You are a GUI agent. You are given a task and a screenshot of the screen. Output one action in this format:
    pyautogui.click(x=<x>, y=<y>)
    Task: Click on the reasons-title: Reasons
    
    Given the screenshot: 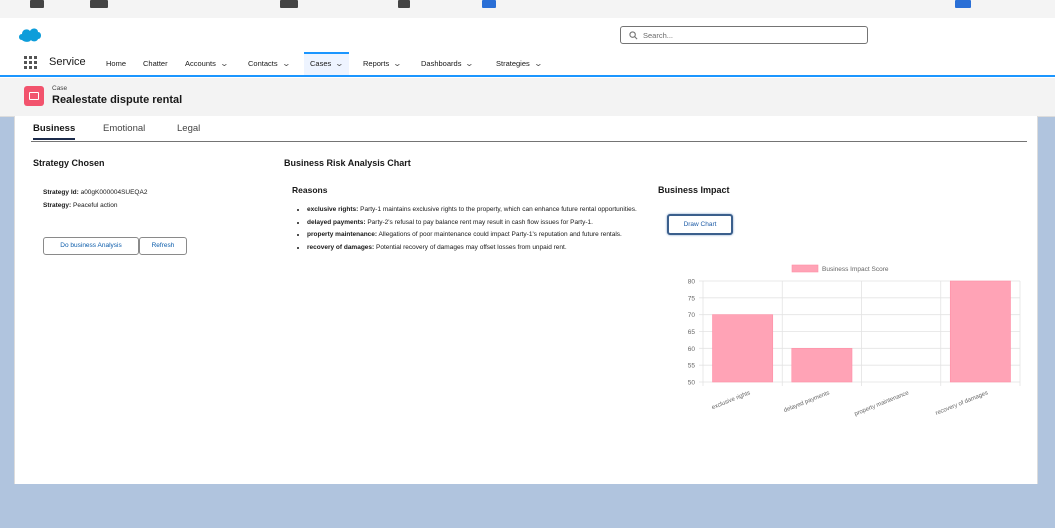 What is the action you would take?
    pyautogui.click(x=310, y=190)
    